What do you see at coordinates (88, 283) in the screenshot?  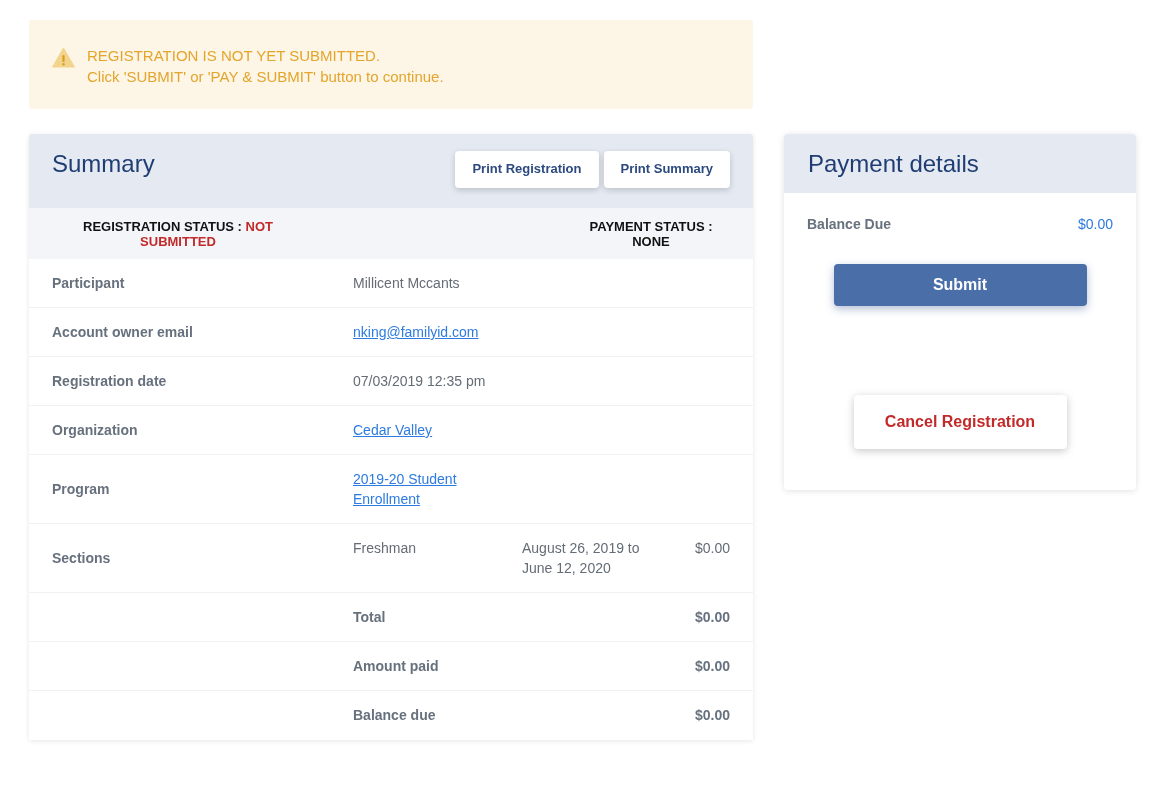 I see `field-label: Participant` at bounding box center [88, 283].